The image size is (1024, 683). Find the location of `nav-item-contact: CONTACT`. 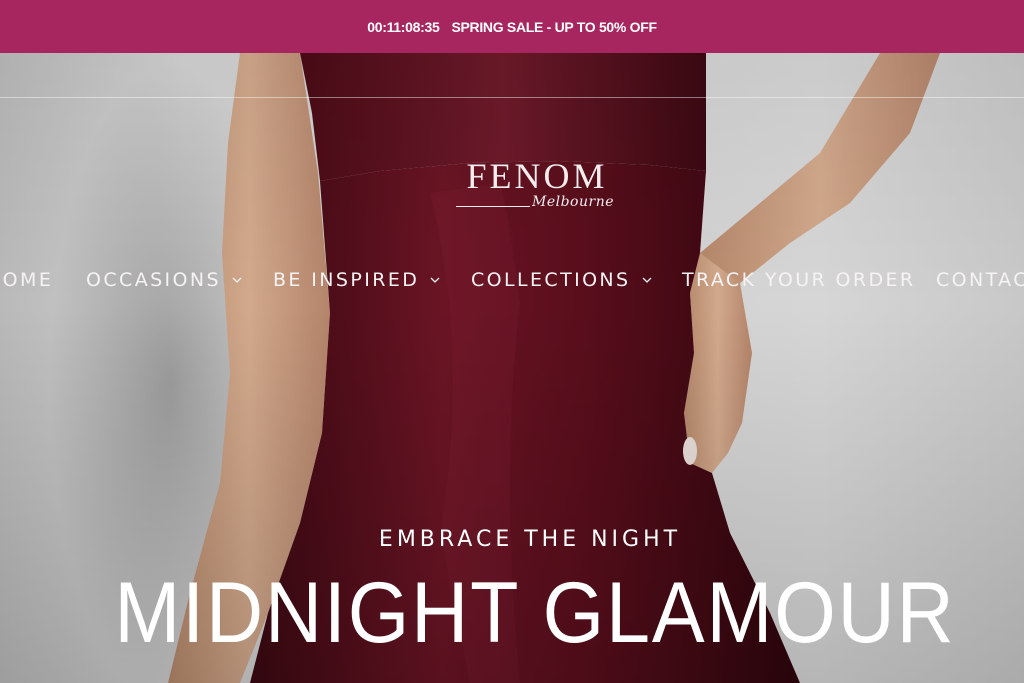

nav-item-contact: CONTACT is located at coordinates (980, 280).